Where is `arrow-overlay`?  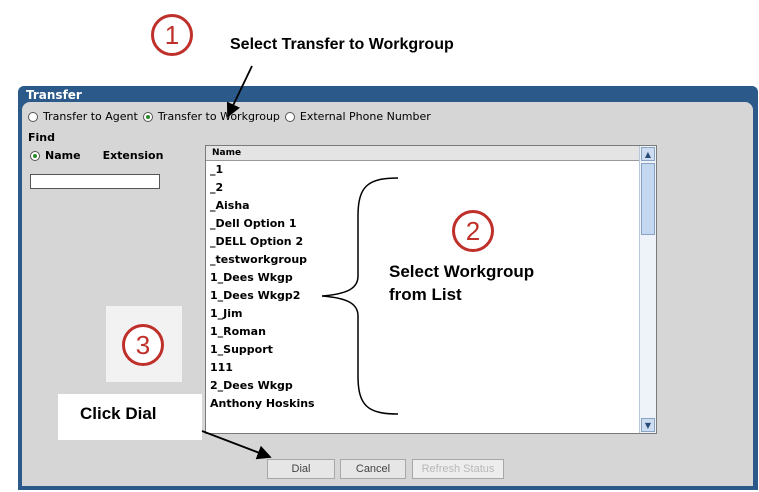 arrow-overlay is located at coordinates (236, 262).